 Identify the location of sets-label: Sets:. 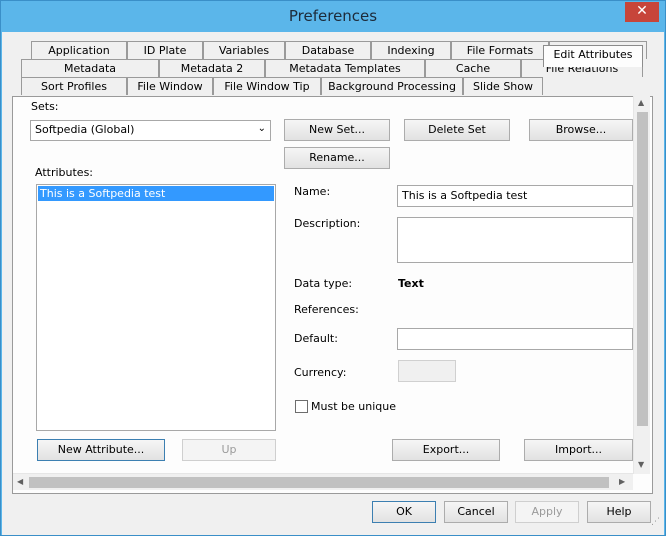
(45, 106).